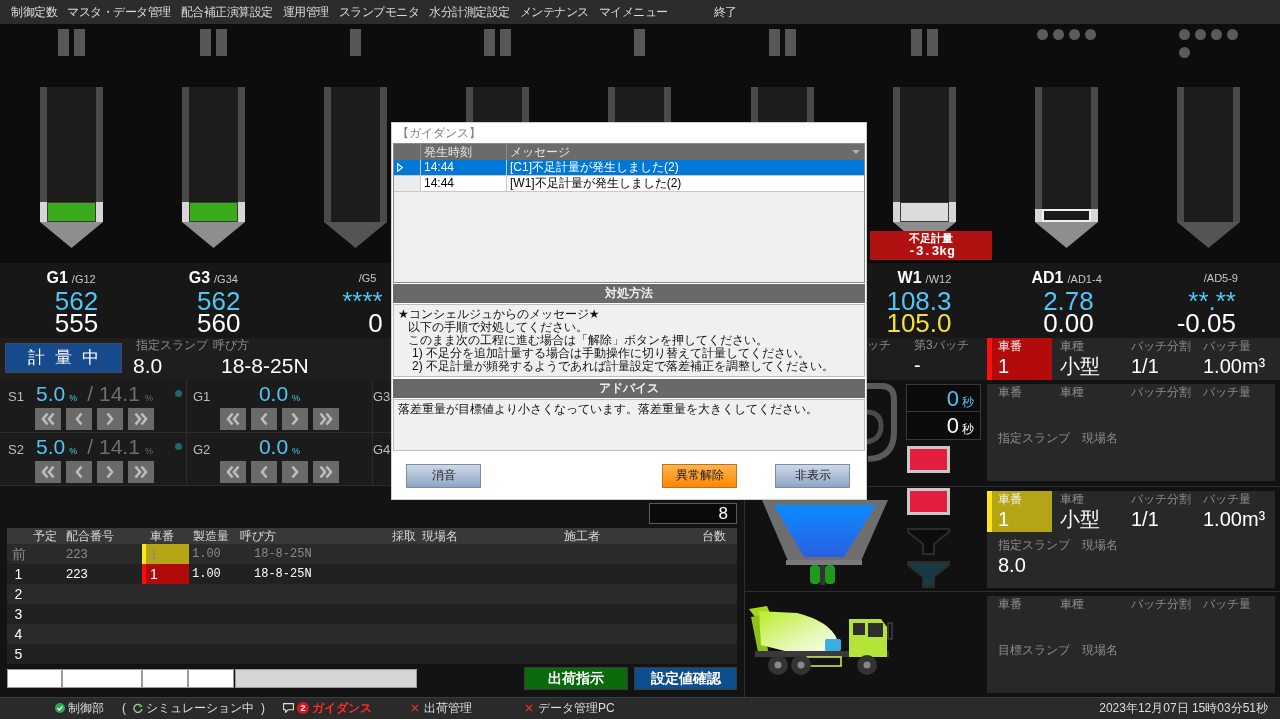  What do you see at coordinates (725, 12) in the screenshot?
I see `menu-item: 終了` at bounding box center [725, 12].